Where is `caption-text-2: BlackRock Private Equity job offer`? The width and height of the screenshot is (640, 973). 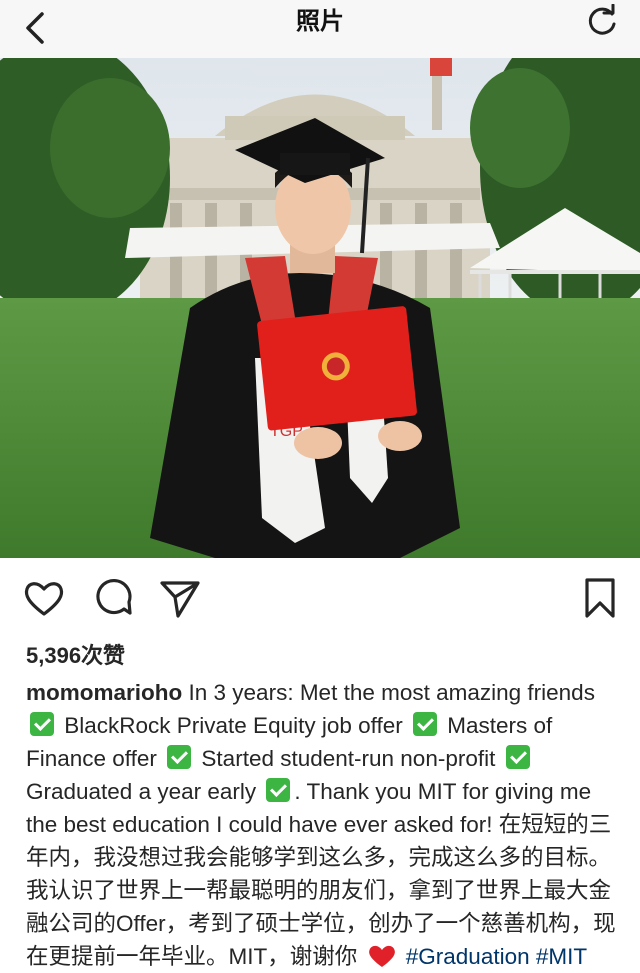
caption-text-2: BlackRock Private Equity job offer is located at coordinates (233, 725).